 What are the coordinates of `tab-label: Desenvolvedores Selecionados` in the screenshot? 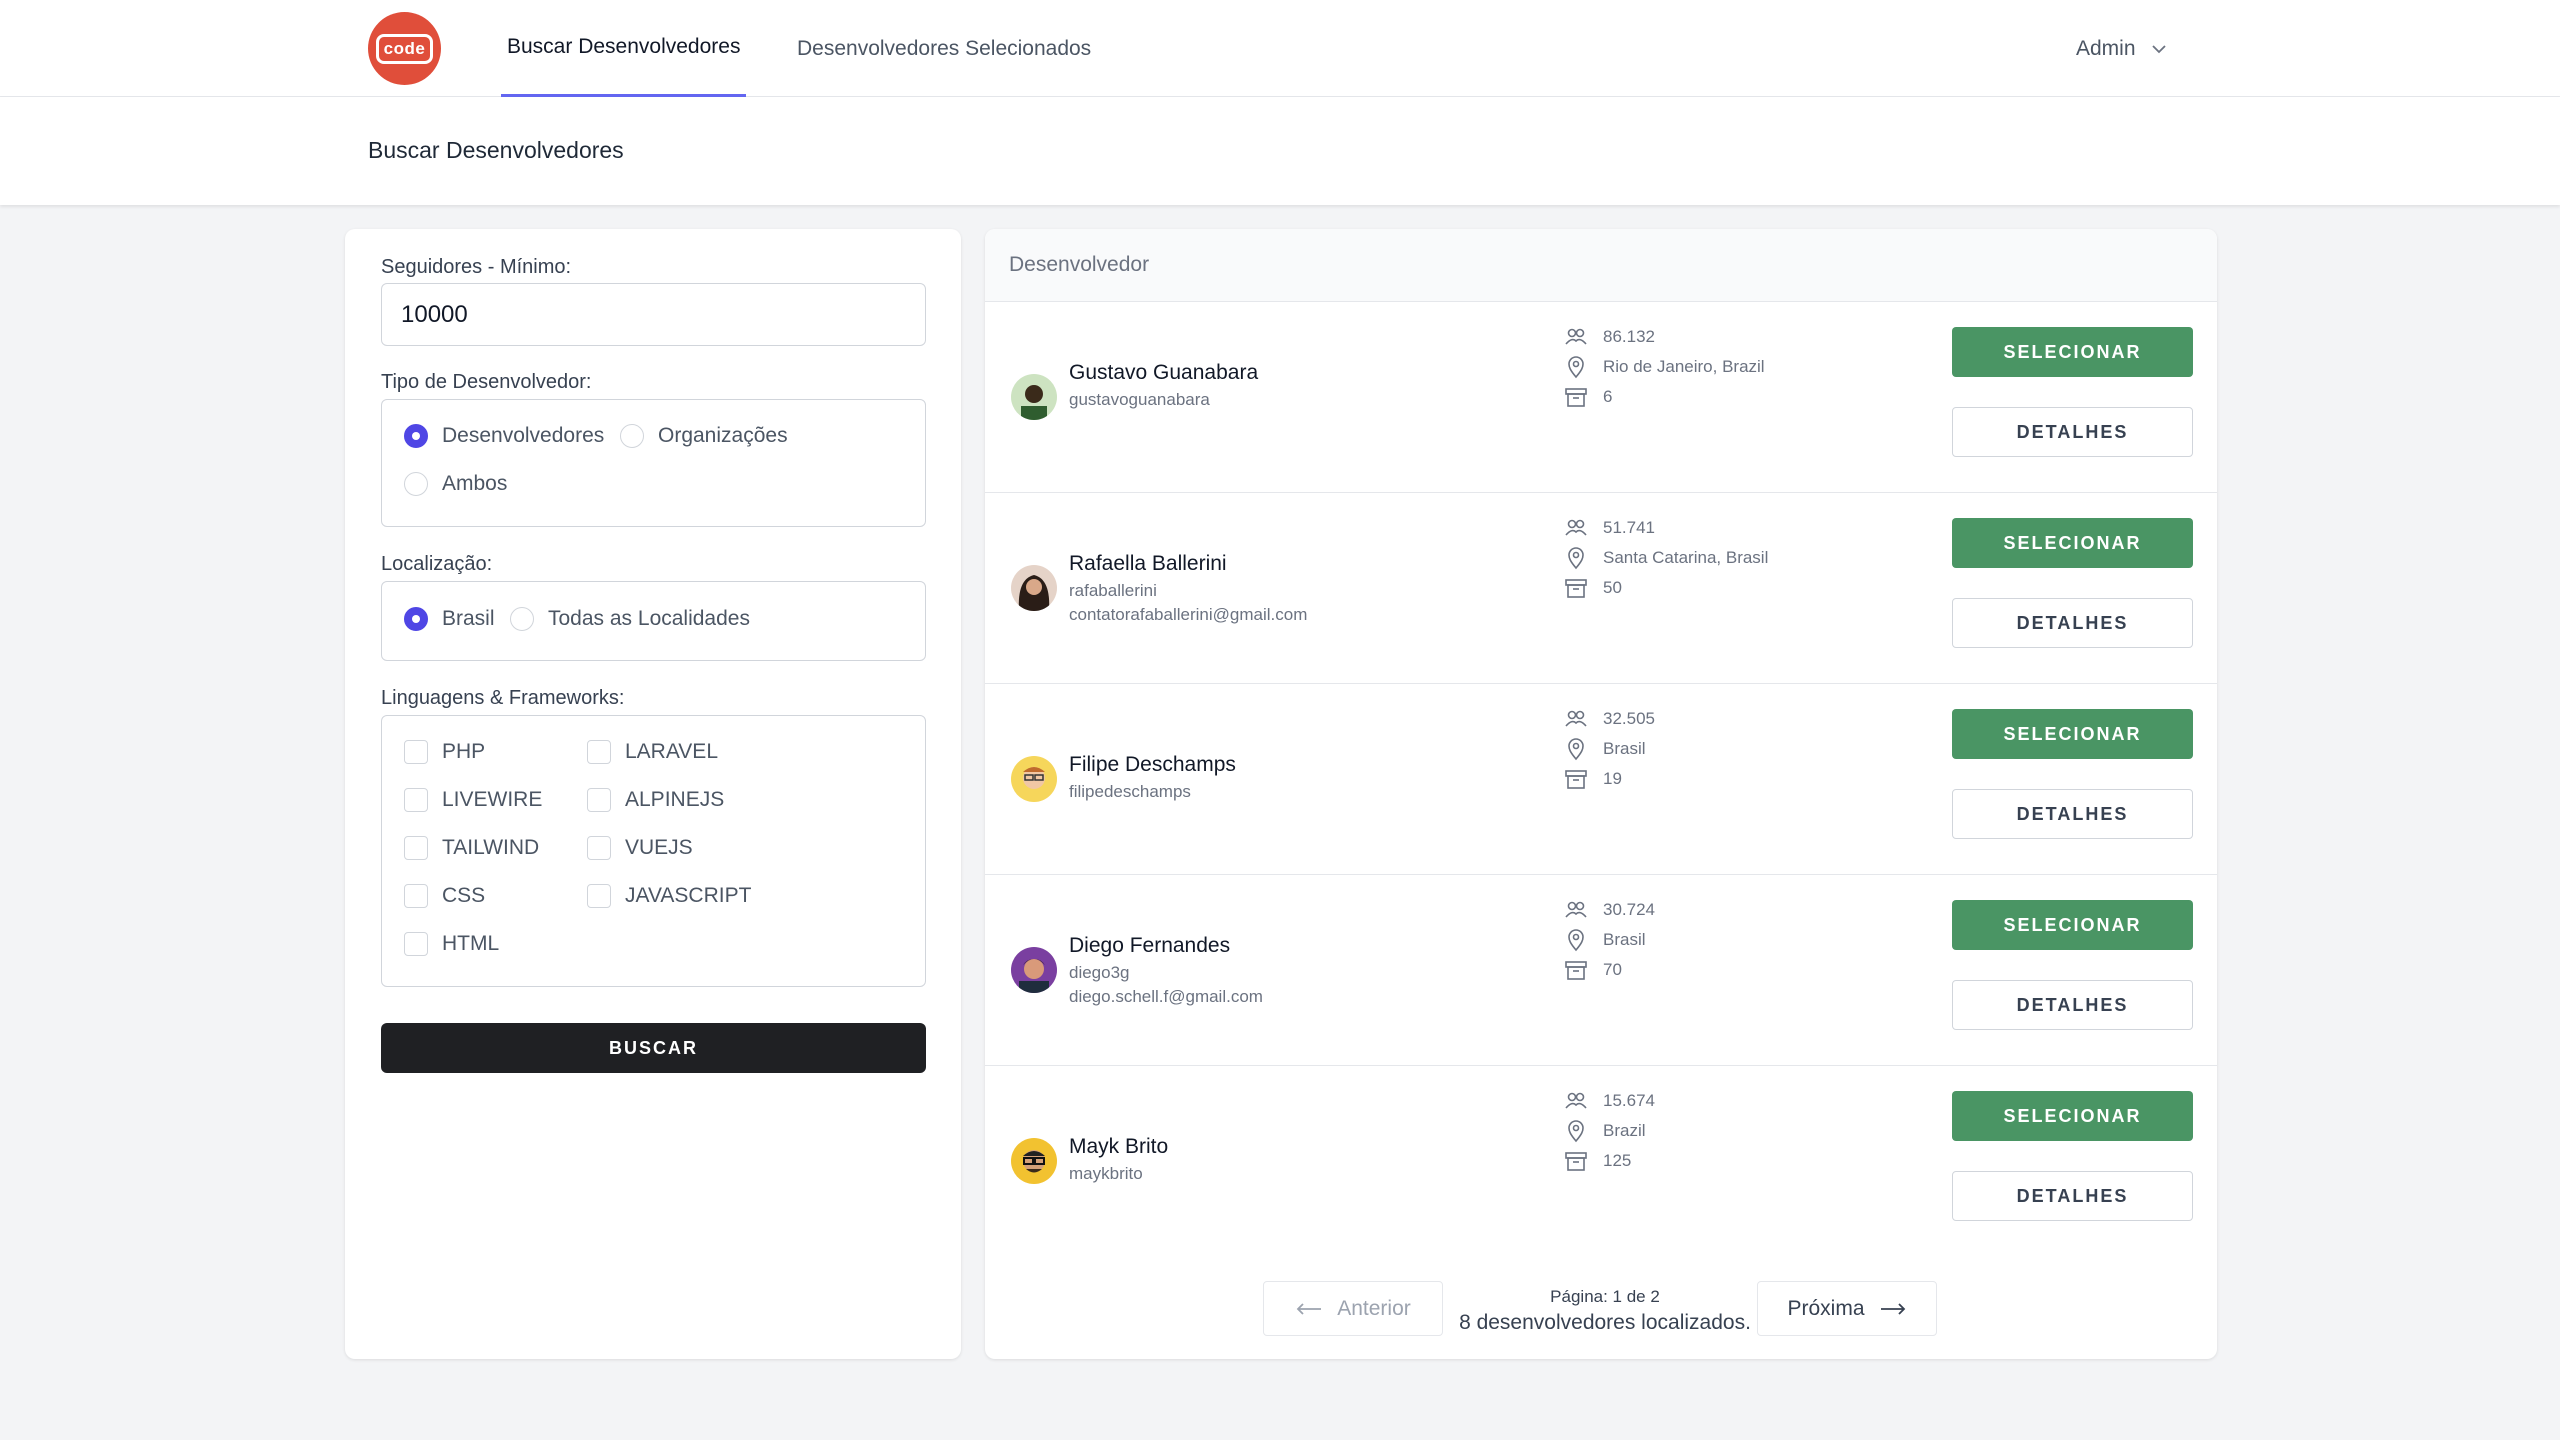 It's located at (944, 48).